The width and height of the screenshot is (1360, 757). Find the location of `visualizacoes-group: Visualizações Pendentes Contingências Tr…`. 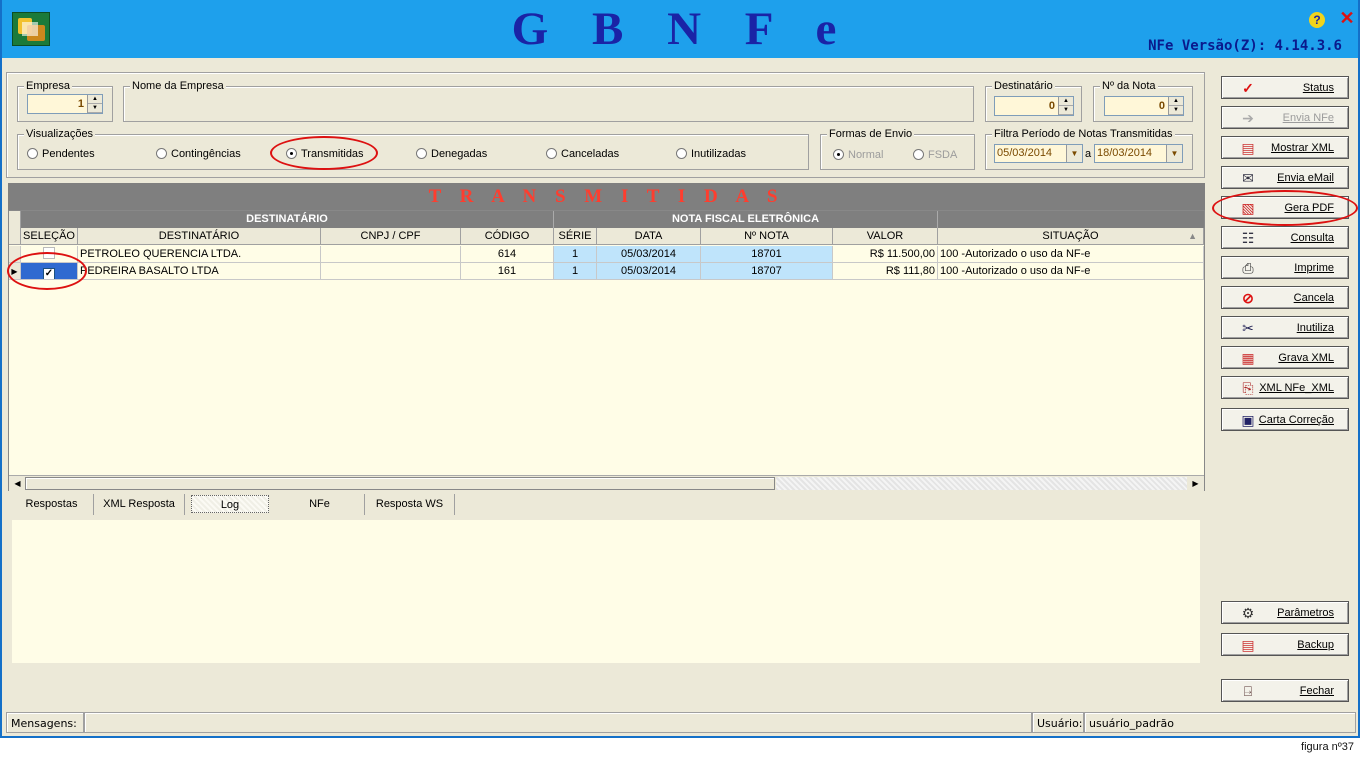

visualizacoes-group: Visualizações Pendentes Contingências Tr… is located at coordinates (413, 149).